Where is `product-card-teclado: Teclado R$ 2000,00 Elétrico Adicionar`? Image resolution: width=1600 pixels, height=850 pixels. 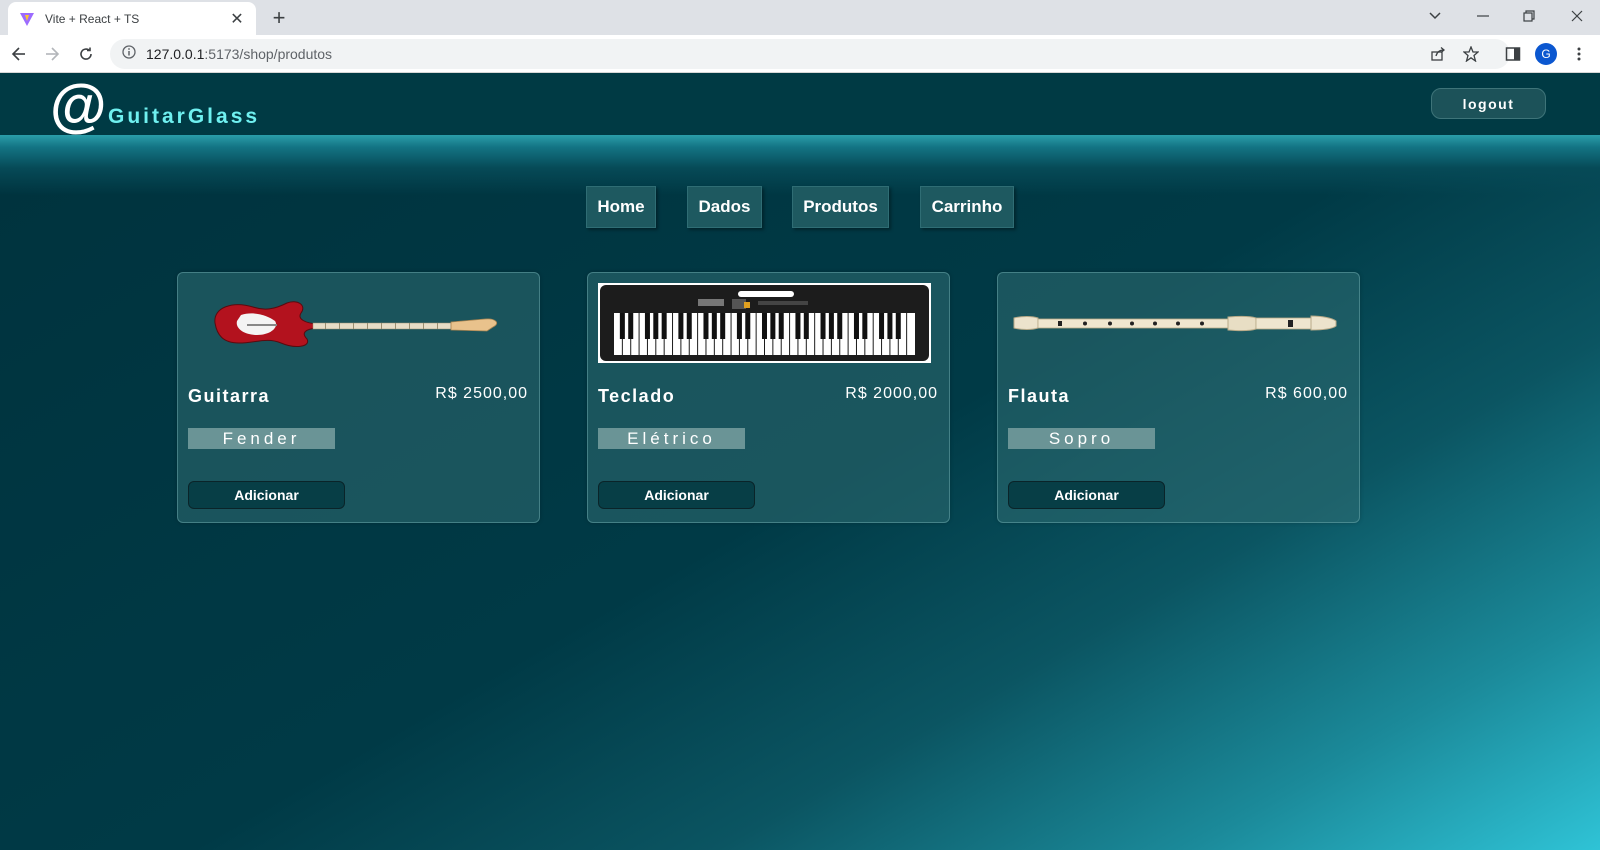
product-card-teclado: Teclado R$ 2000,00 Elétrico Adicionar is located at coordinates (768, 397).